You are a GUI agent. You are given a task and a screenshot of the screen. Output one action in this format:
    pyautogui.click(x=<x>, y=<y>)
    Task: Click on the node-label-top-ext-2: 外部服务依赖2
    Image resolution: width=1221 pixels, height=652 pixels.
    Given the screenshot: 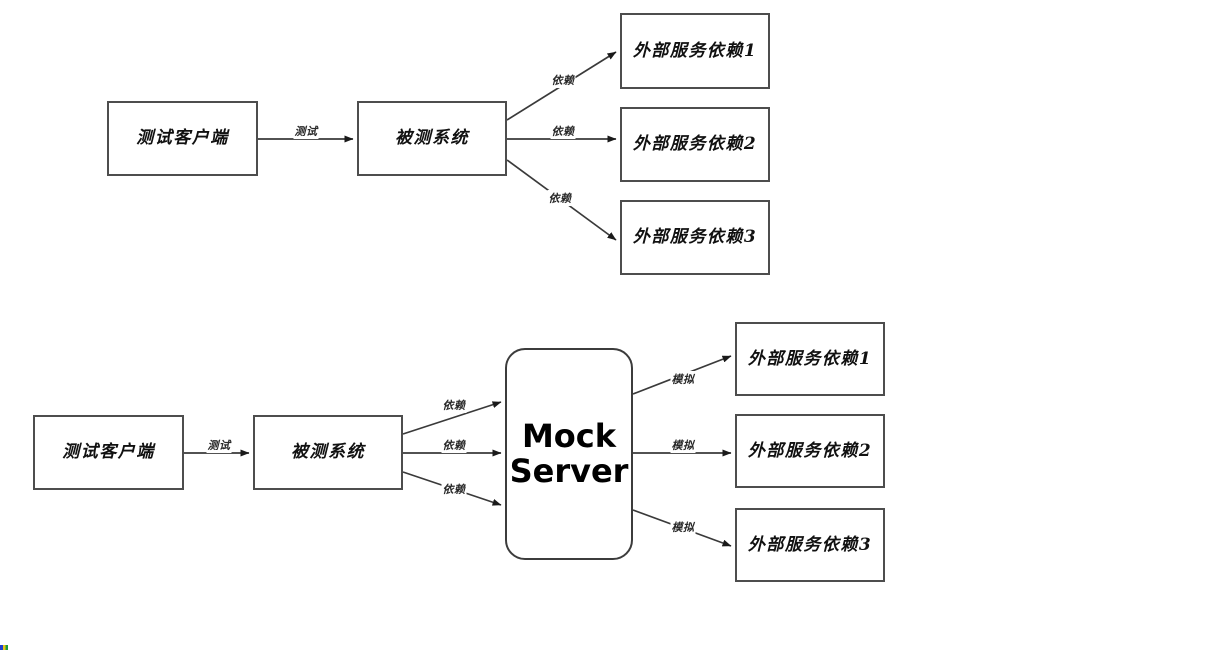 What is the action you would take?
    pyautogui.click(x=695, y=144)
    